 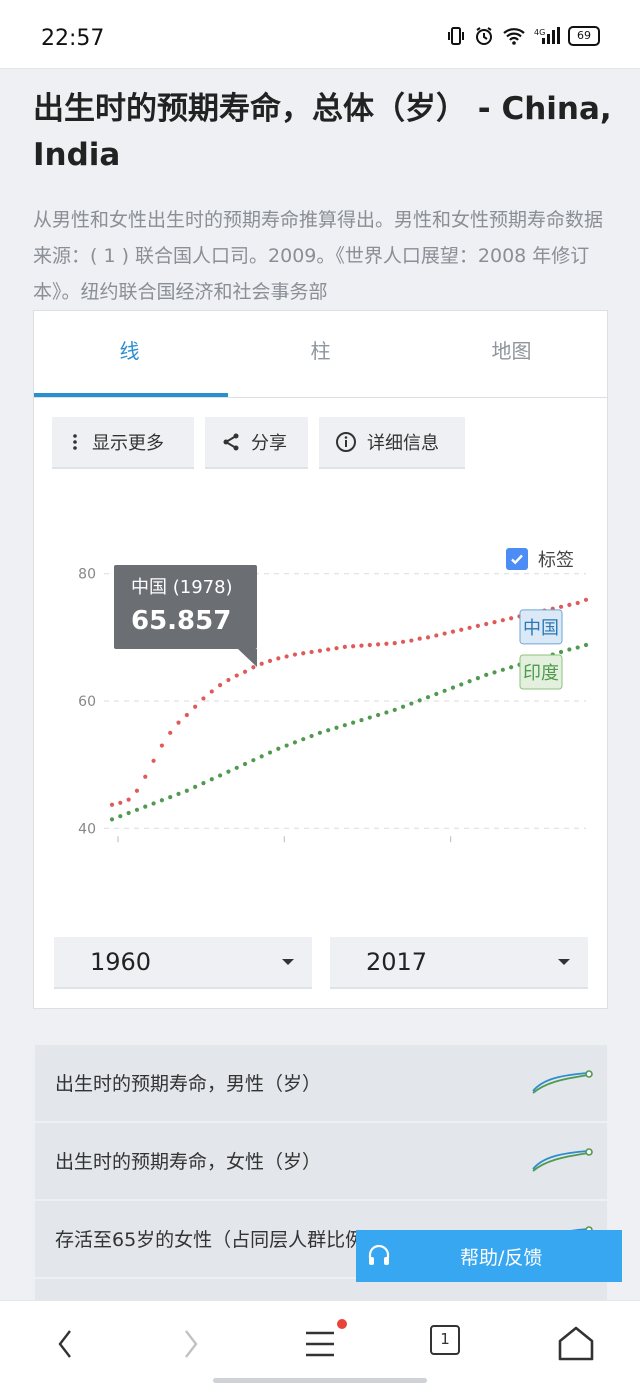 What do you see at coordinates (541, 628) in the screenshot?
I see `series-label: 中国` at bounding box center [541, 628].